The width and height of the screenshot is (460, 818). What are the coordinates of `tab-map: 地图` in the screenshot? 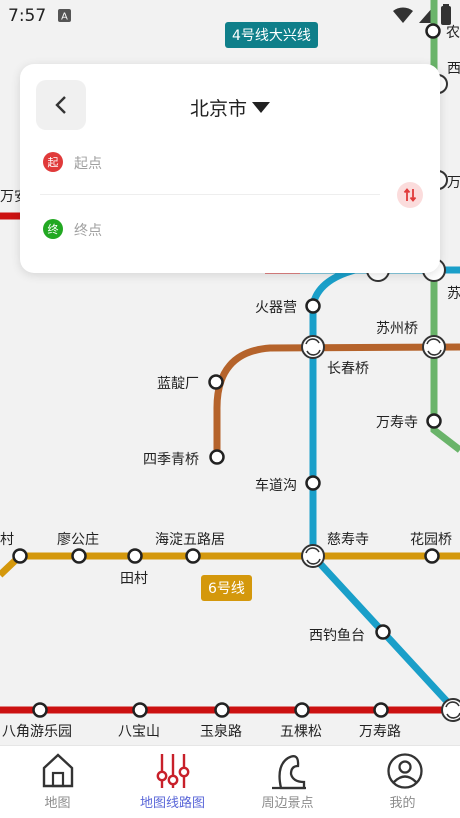 It's located at (57, 782).